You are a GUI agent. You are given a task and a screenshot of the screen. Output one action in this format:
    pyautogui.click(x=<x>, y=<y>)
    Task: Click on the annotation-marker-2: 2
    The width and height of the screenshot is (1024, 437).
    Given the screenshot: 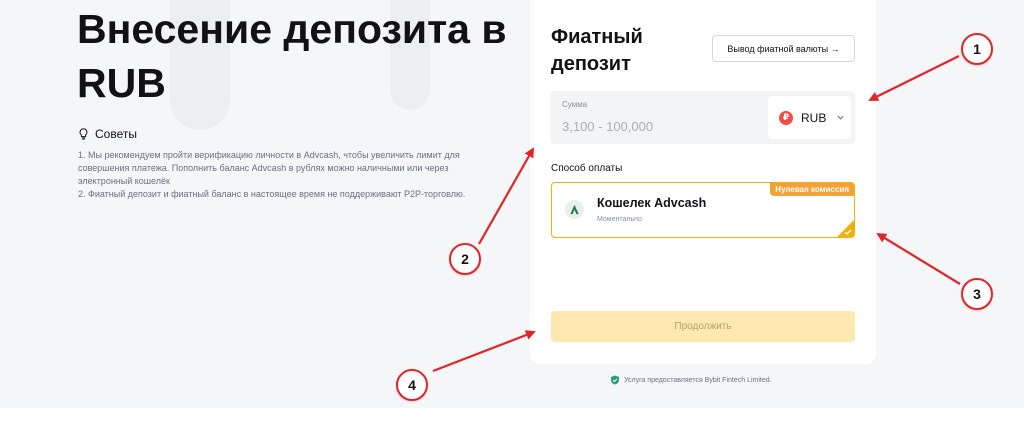 What is the action you would take?
    pyautogui.click(x=465, y=259)
    